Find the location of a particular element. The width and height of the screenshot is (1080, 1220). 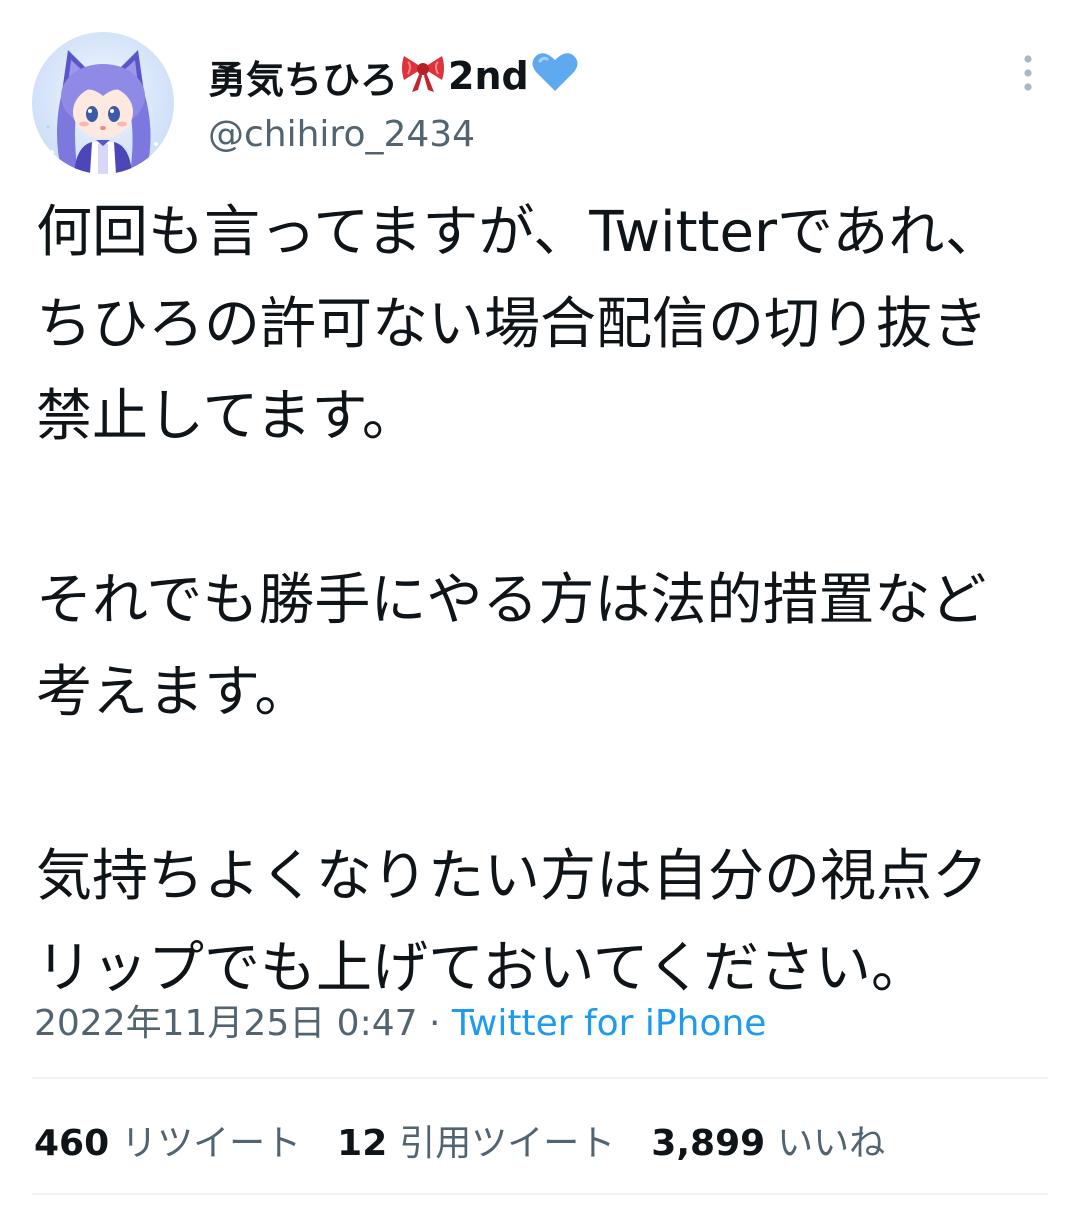

ribbon-icon is located at coordinates (423, 76).